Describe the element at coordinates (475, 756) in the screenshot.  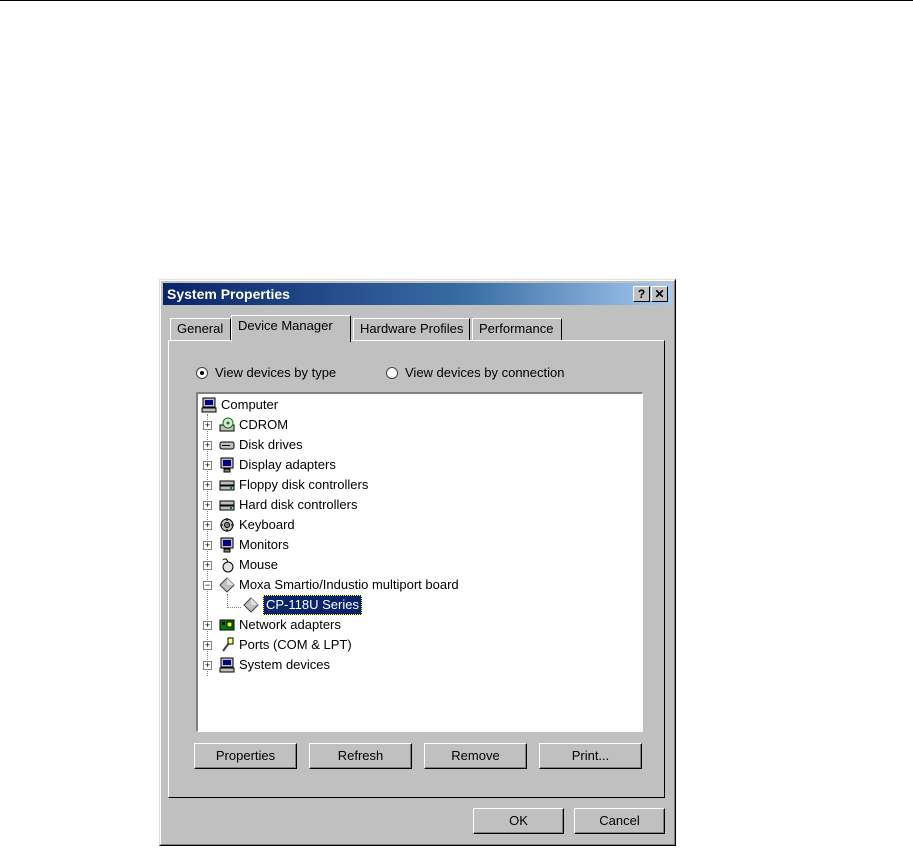
I see `remove-button: Remove` at that location.